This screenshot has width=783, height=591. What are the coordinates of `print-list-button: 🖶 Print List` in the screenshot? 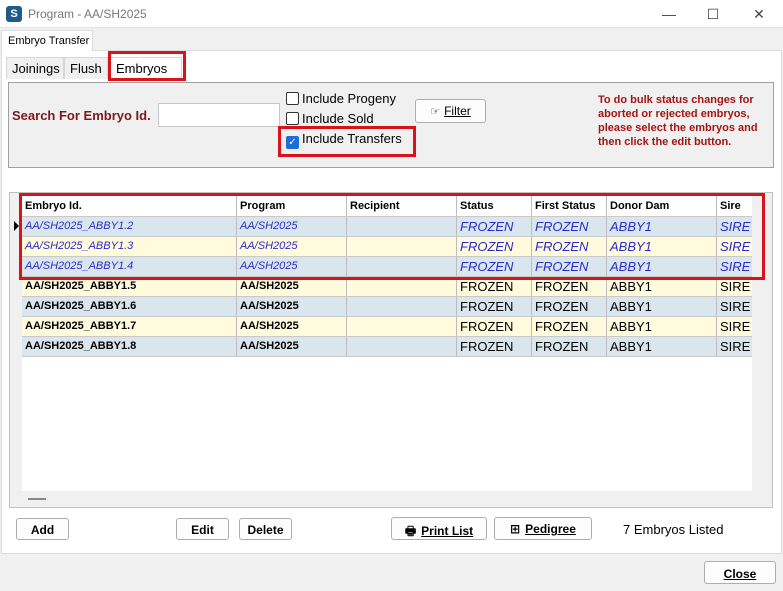 It's located at (439, 528).